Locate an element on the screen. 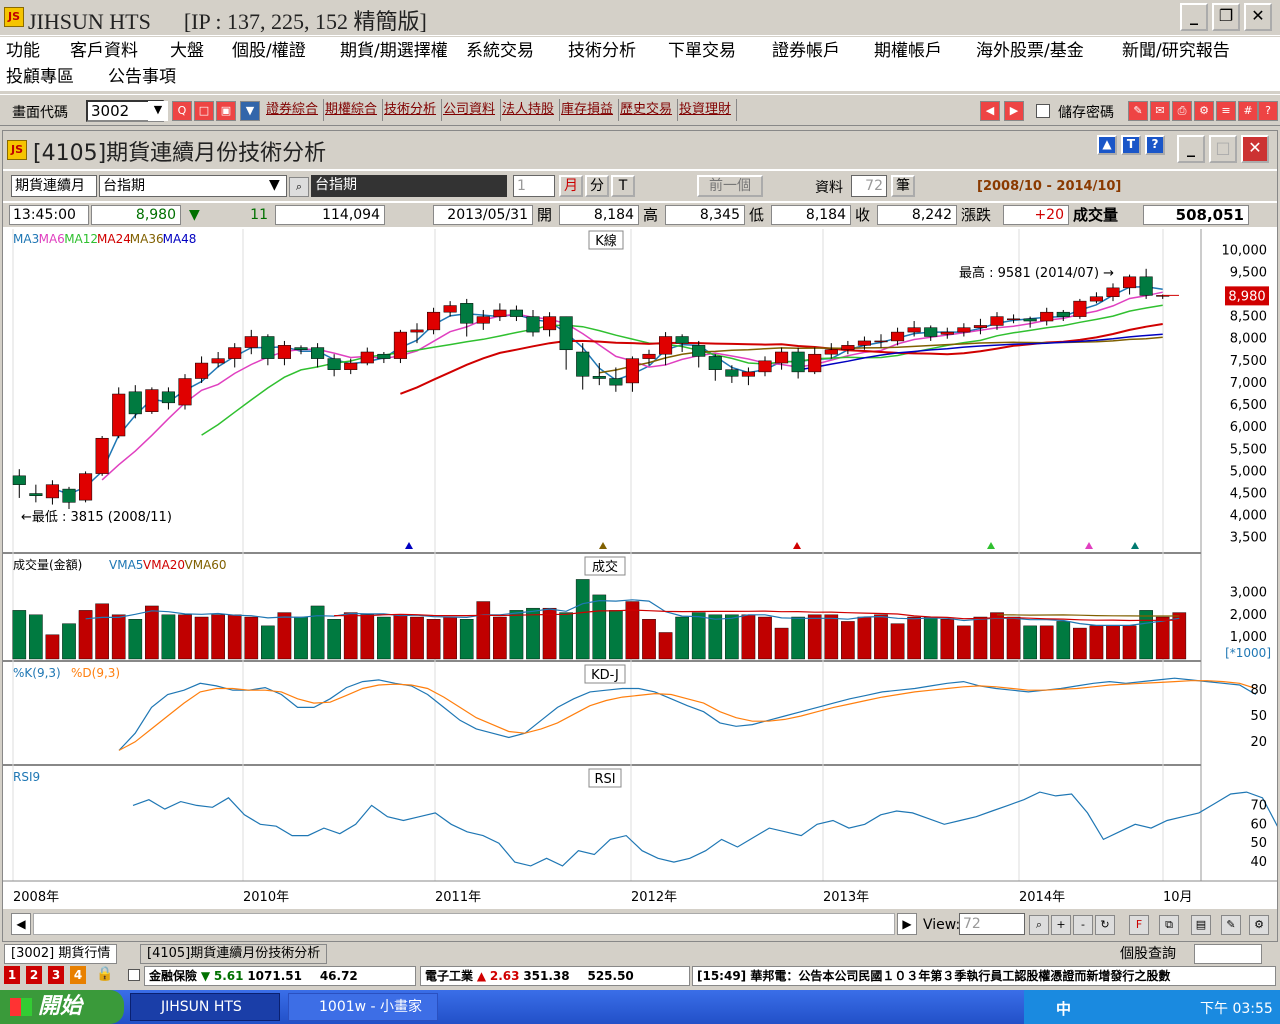  menu-item-10: 海外股票/基金 is located at coordinates (1030, 51).